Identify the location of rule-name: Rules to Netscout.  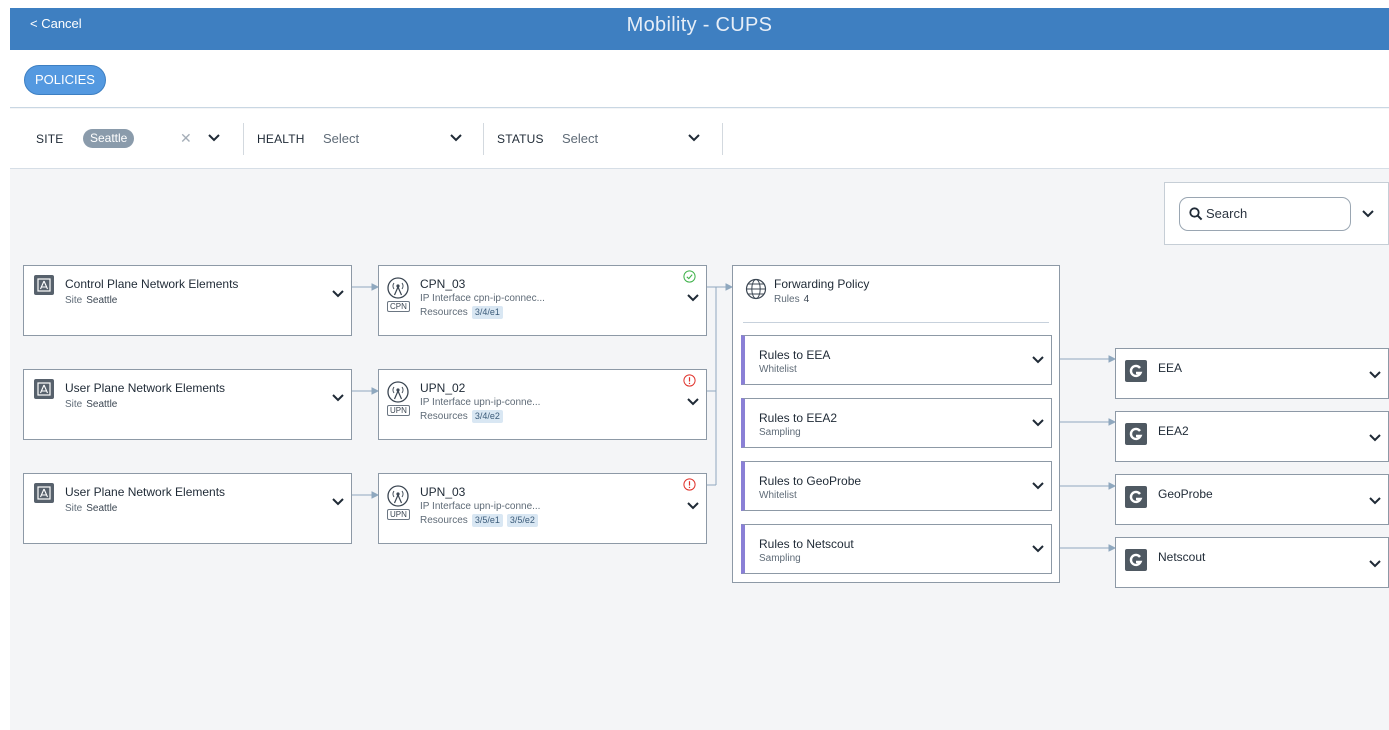
(806, 544).